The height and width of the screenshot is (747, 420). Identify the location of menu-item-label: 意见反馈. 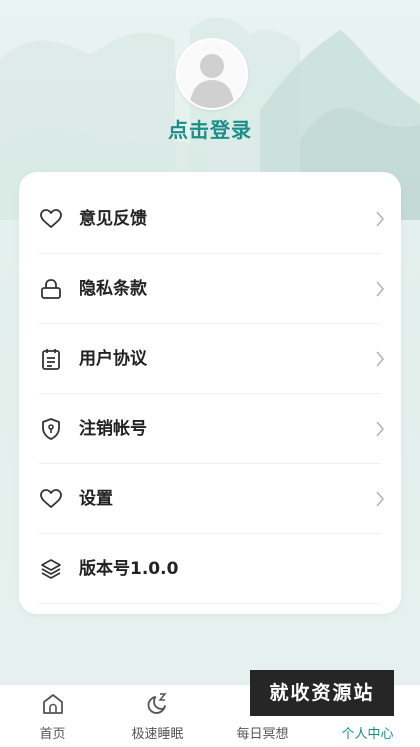
(113, 219).